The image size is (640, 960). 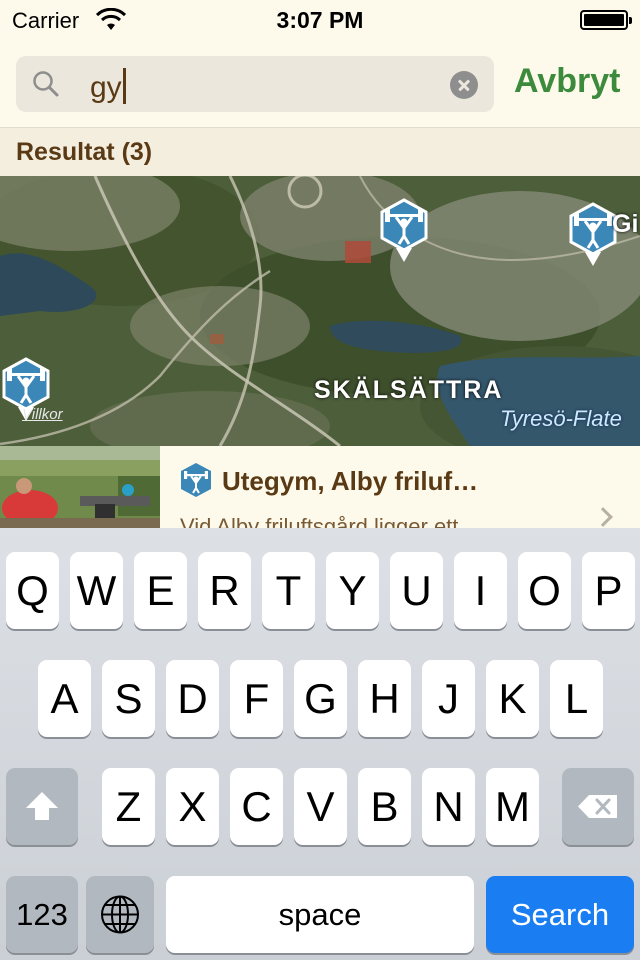 I want to click on shift-key, so click(x=42, y=806).